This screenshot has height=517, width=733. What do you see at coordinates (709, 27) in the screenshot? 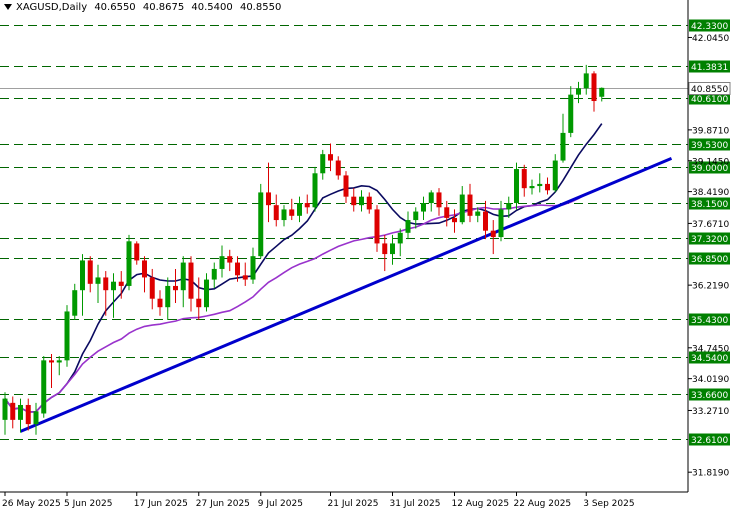
I see `level-label: 42.3300` at bounding box center [709, 27].